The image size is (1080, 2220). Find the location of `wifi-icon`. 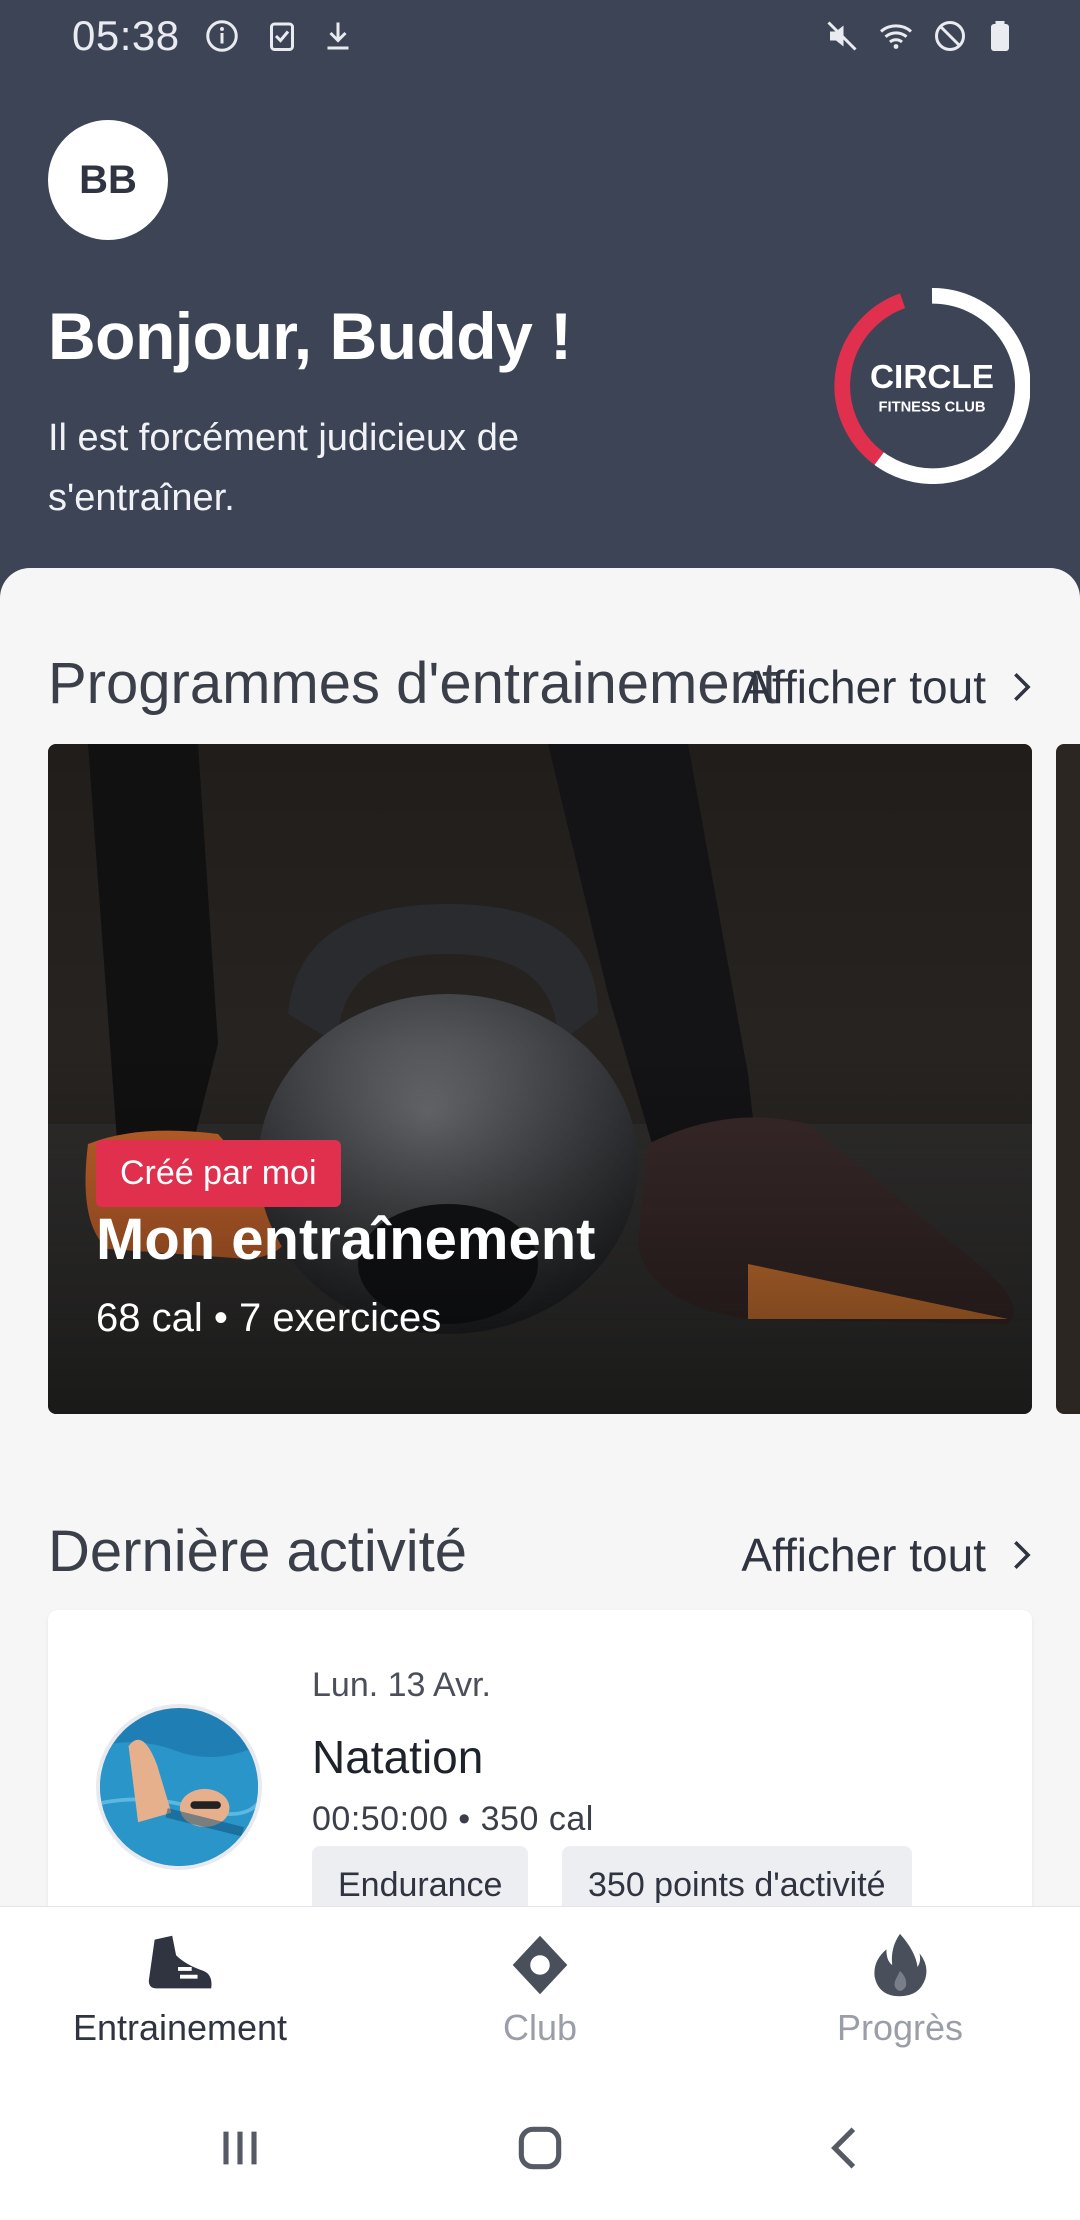

wifi-icon is located at coordinates (896, 36).